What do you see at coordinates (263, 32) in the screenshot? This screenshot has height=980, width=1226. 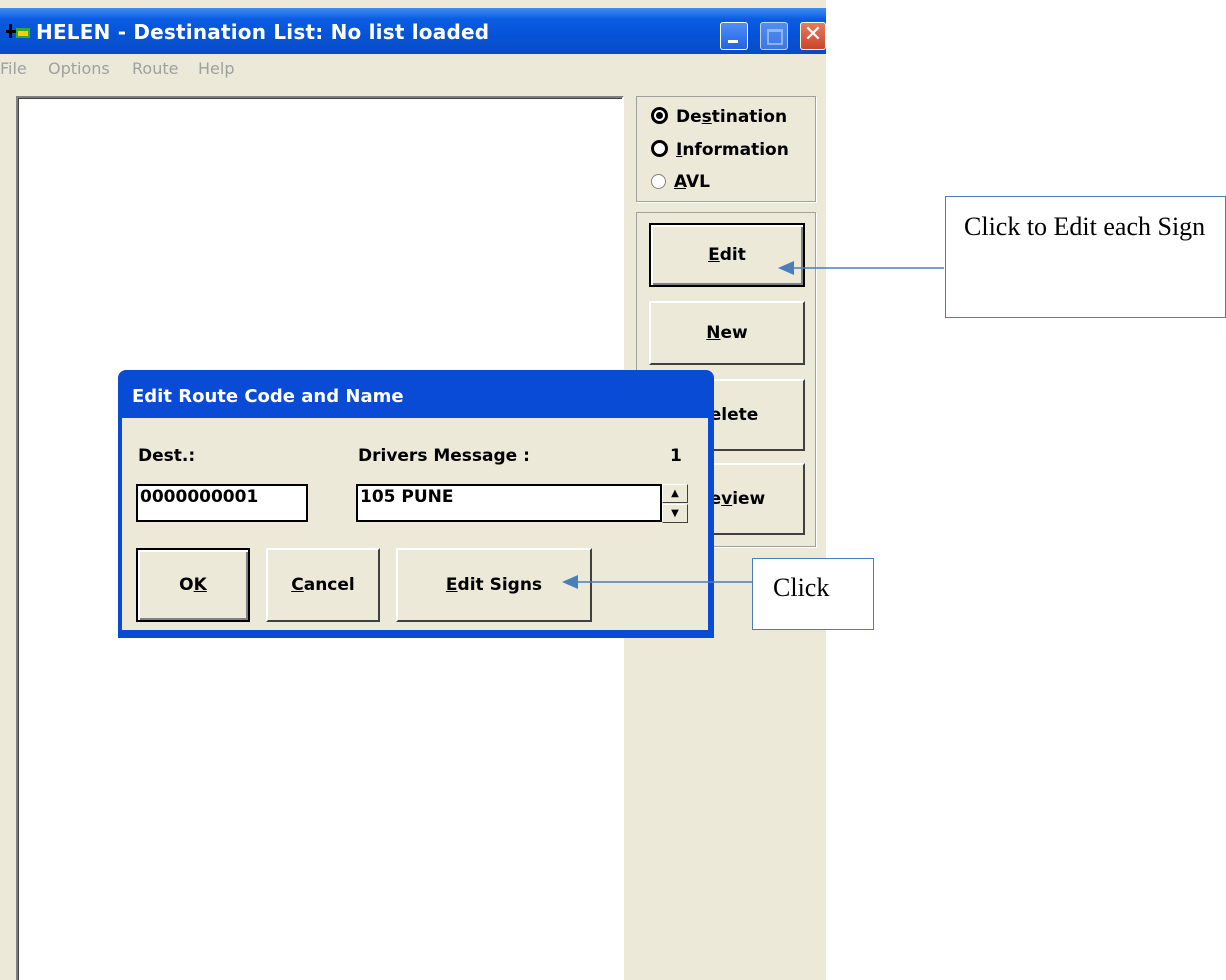 I see `window-title: HELEN - Destination List: No list loaded` at bounding box center [263, 32].